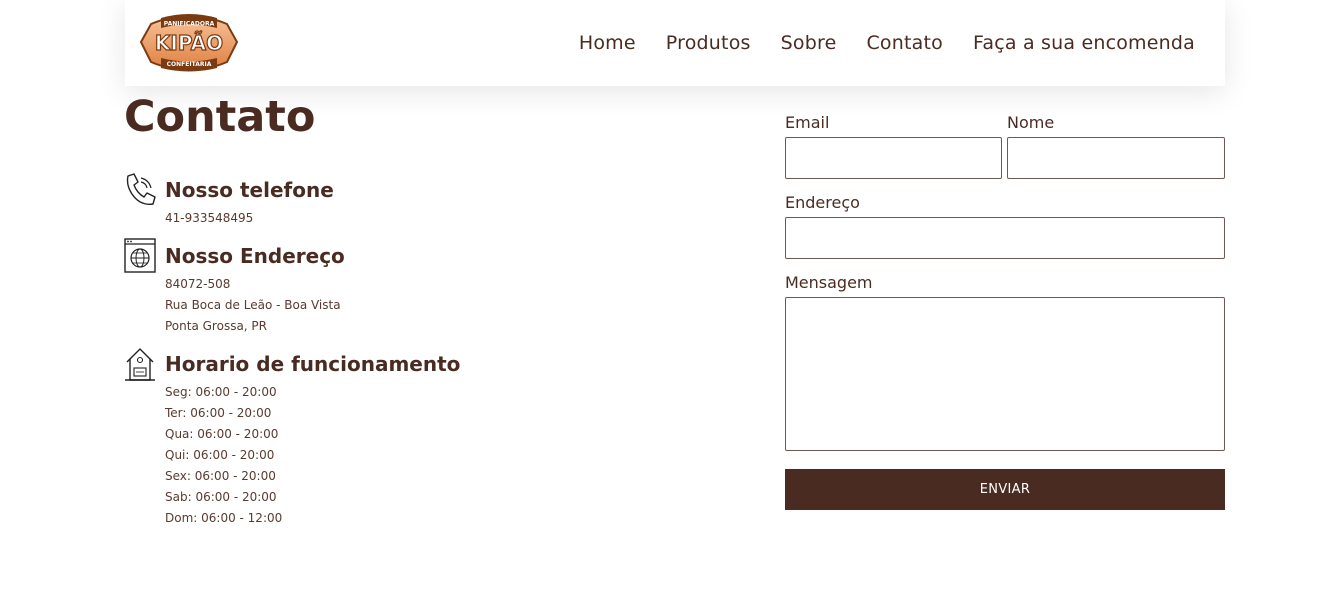  I want to click on address-heading: Nosso Endereço, so click(255, 256).